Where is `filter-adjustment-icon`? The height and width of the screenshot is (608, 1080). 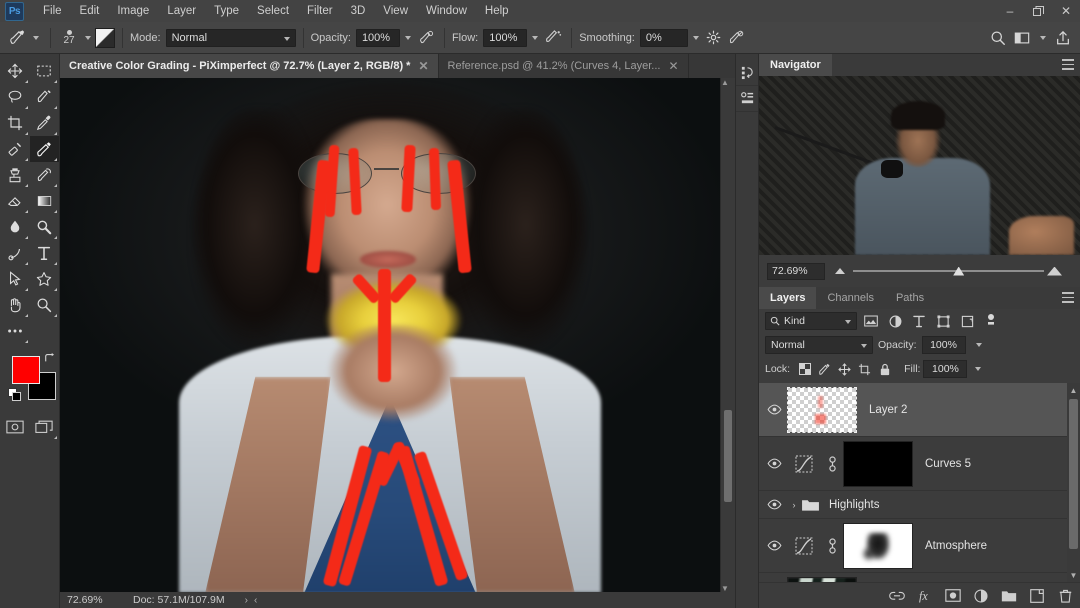 filter-adjustment-icon is located at coordinates (895, 321).